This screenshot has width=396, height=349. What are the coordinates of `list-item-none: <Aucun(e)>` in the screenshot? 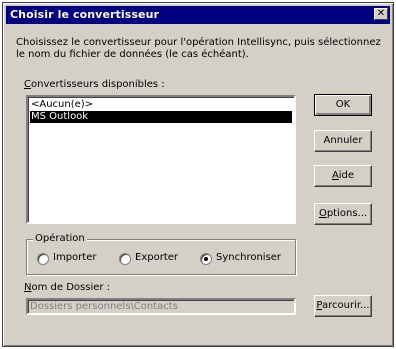 It's located at (61, 105).